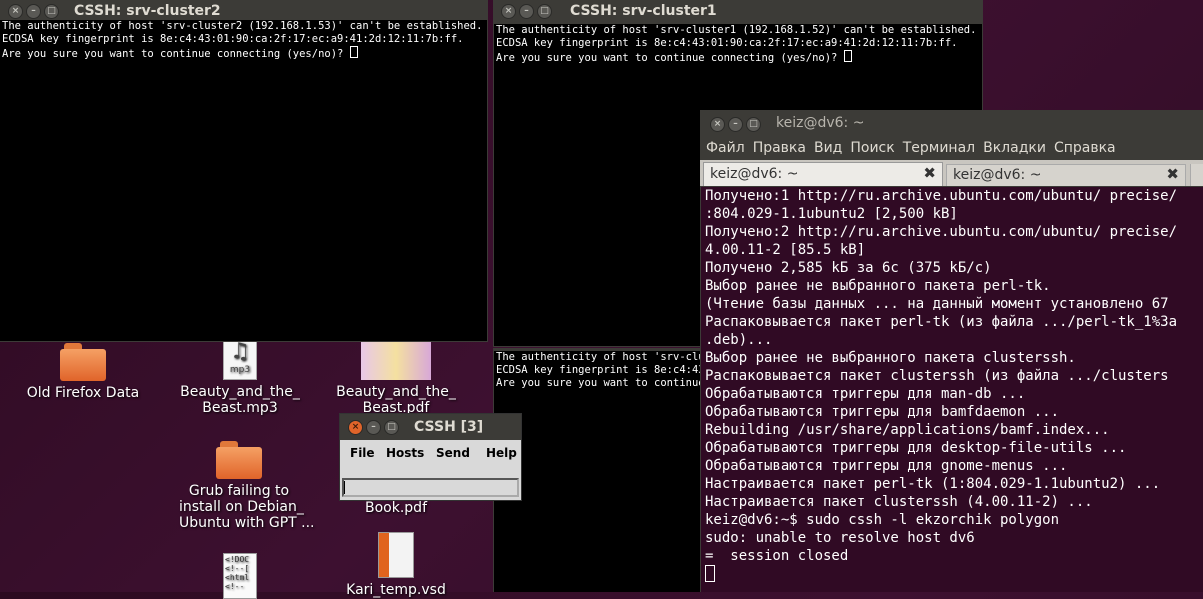  What do you see at coordinates (643, 11) in the screenshot?
I see `window-title: CSSH: srv-cluster1` at bounding box center [643, 11].